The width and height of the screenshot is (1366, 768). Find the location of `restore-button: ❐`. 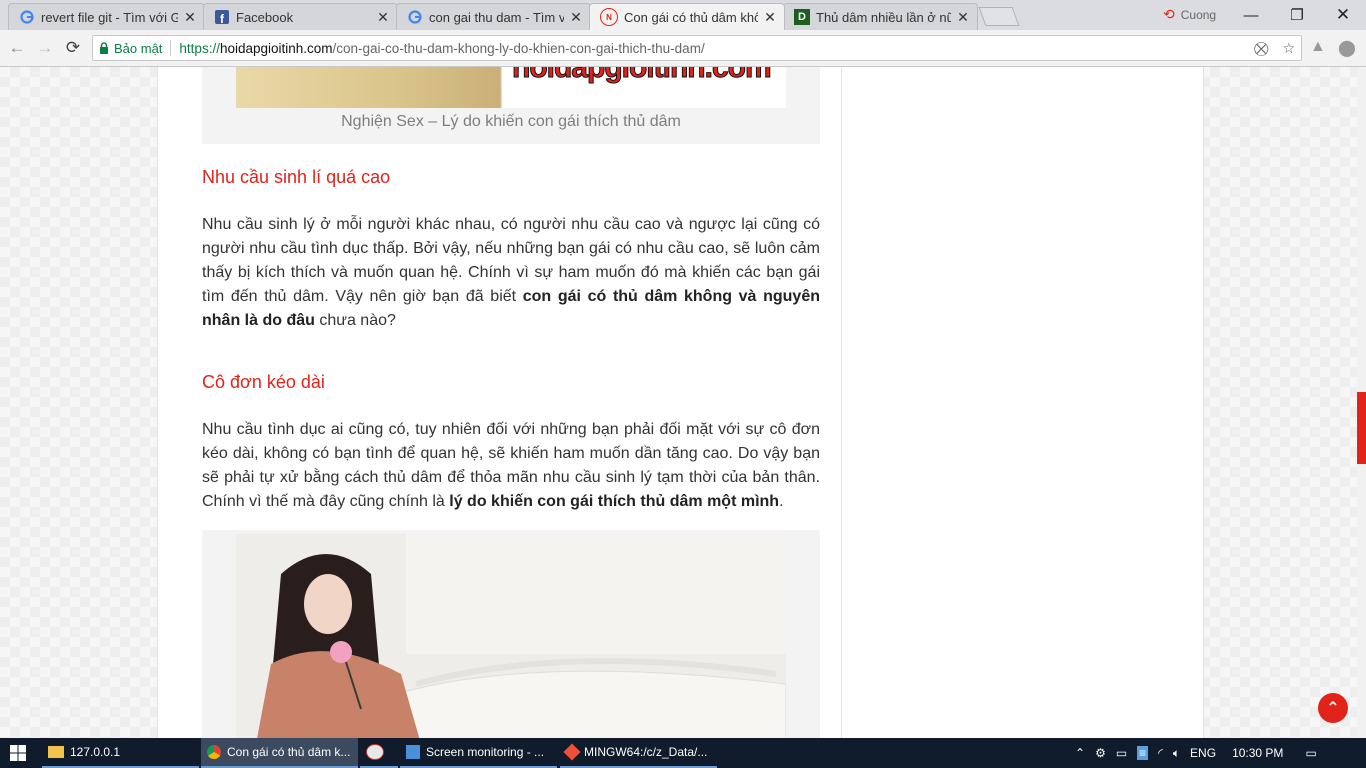

restore-button: ❐ is located at coordinates (1297, 15).